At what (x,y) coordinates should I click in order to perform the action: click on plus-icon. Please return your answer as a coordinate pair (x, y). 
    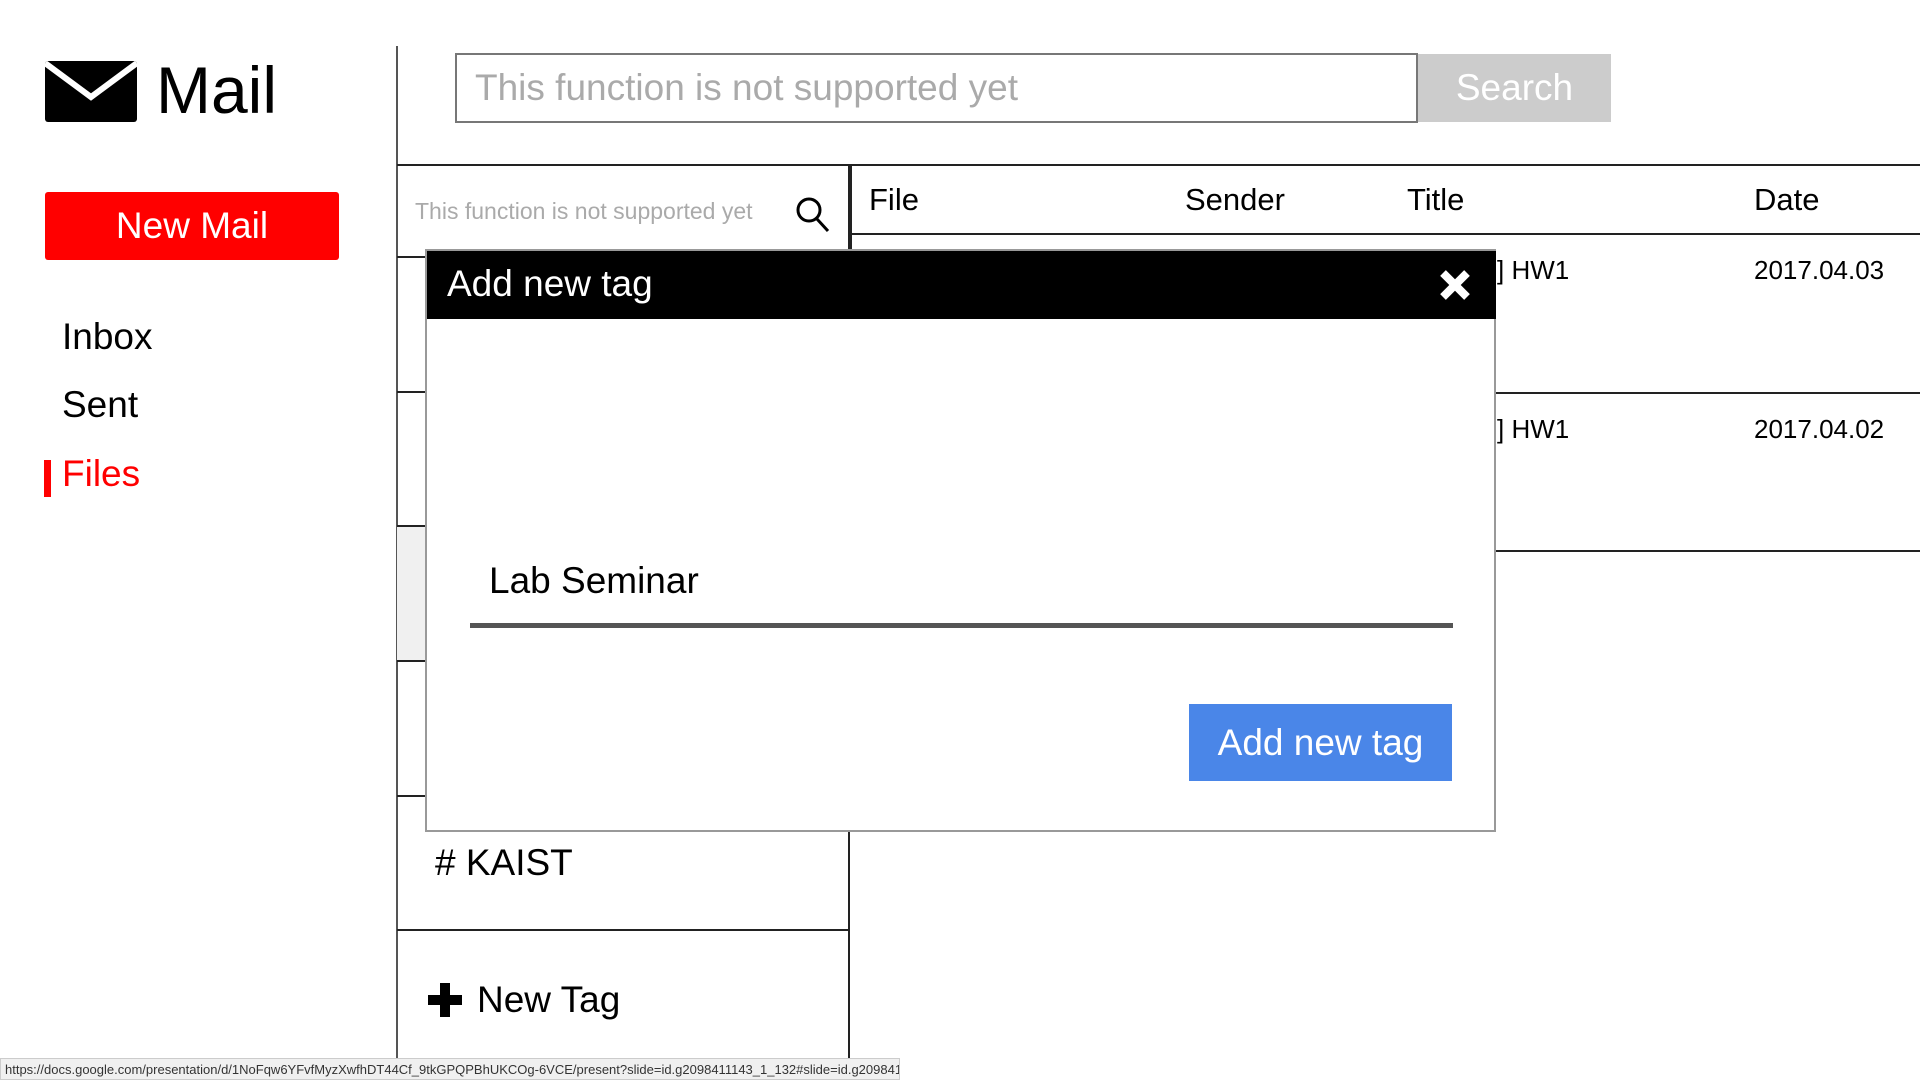
    Looking at the image, I should click on (445, 1000).